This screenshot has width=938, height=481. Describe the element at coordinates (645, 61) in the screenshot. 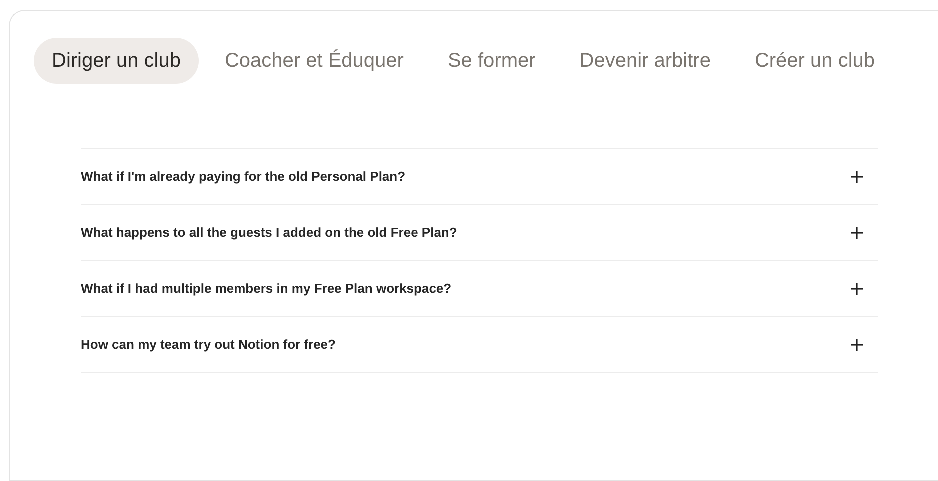

I see `tab: Devenir arbitre` at that location.